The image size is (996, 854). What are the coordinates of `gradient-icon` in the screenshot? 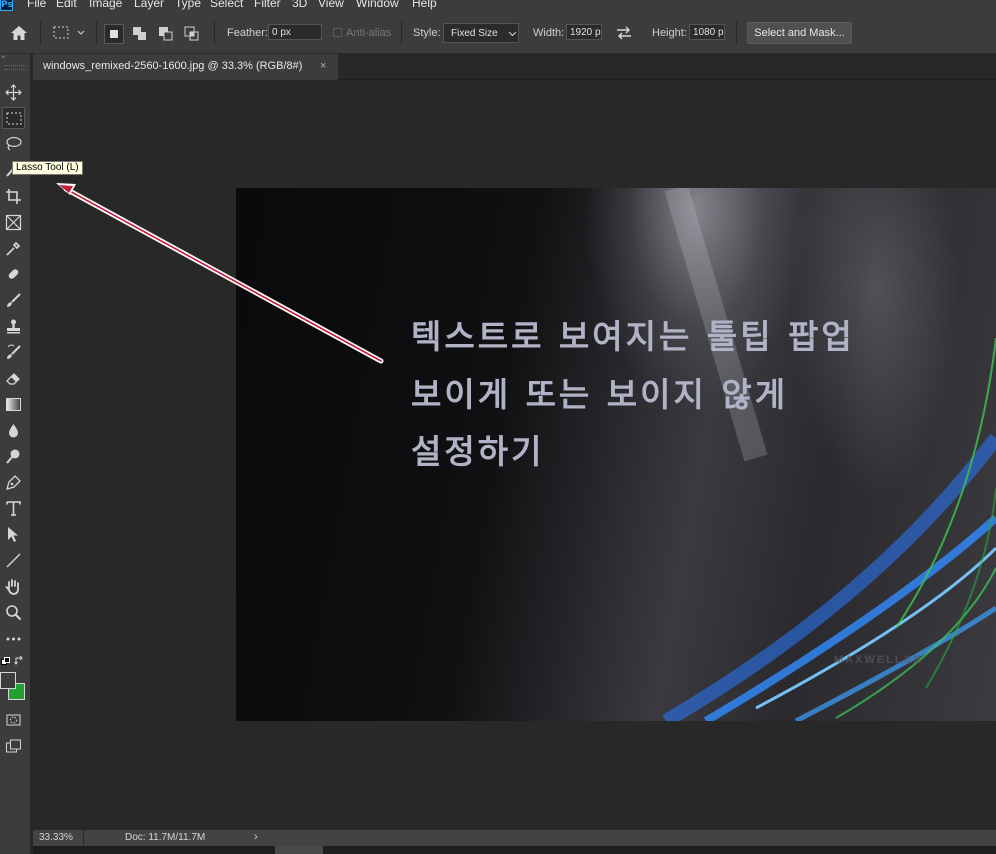 It's located at (13, 404).